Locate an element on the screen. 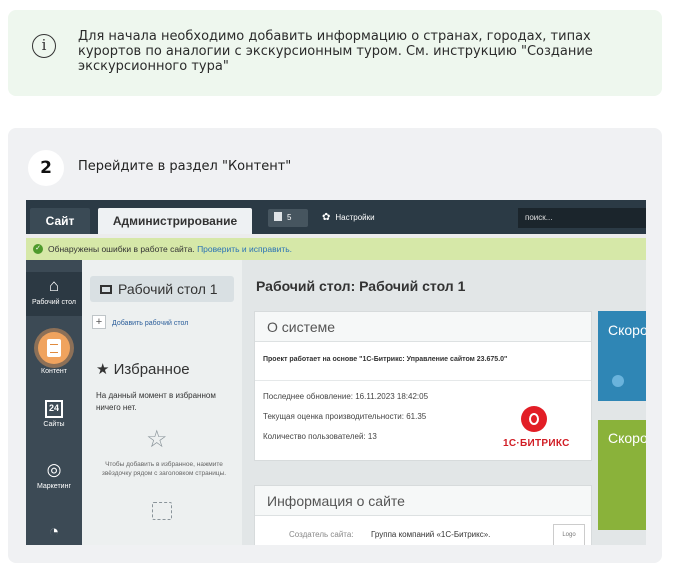  bookmark-icon is located at coordinates (162, 511).